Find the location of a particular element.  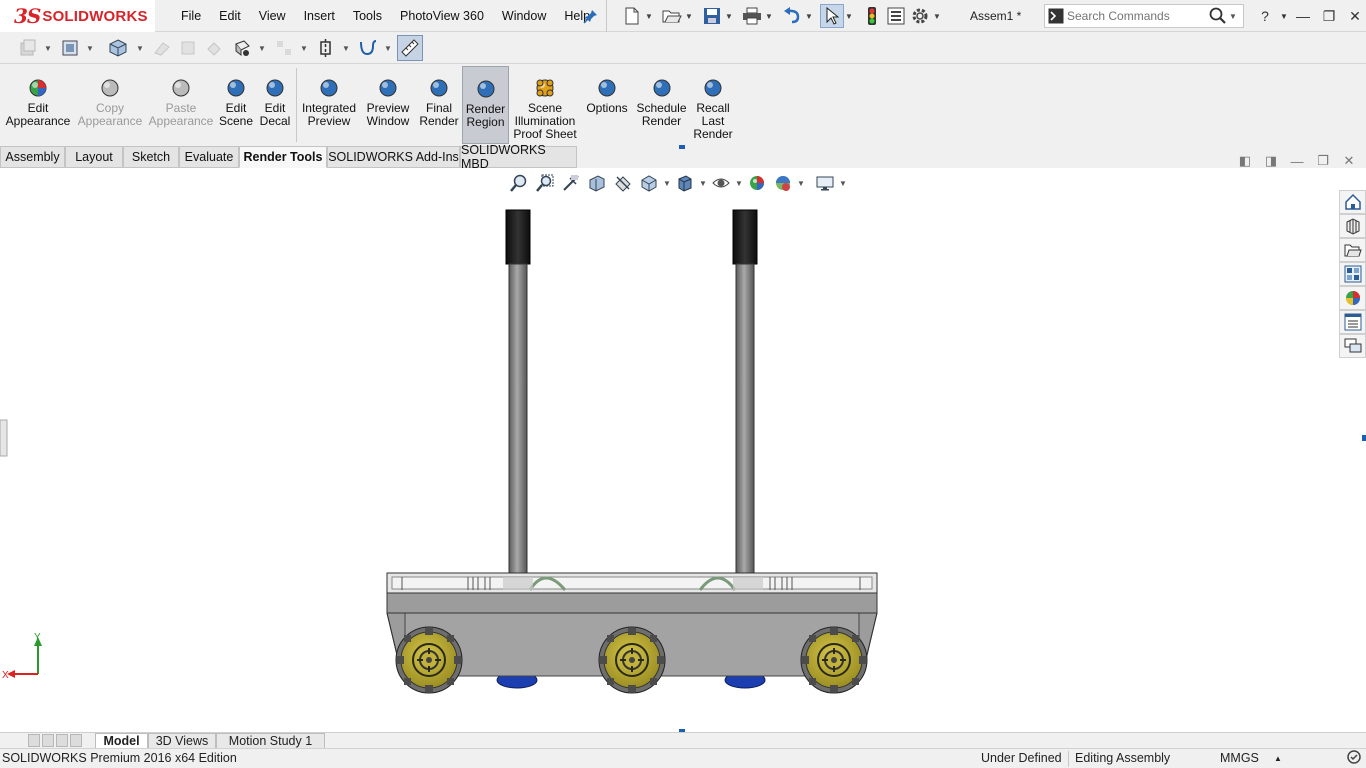

display-style-icon is located at coordinates (685, 183).